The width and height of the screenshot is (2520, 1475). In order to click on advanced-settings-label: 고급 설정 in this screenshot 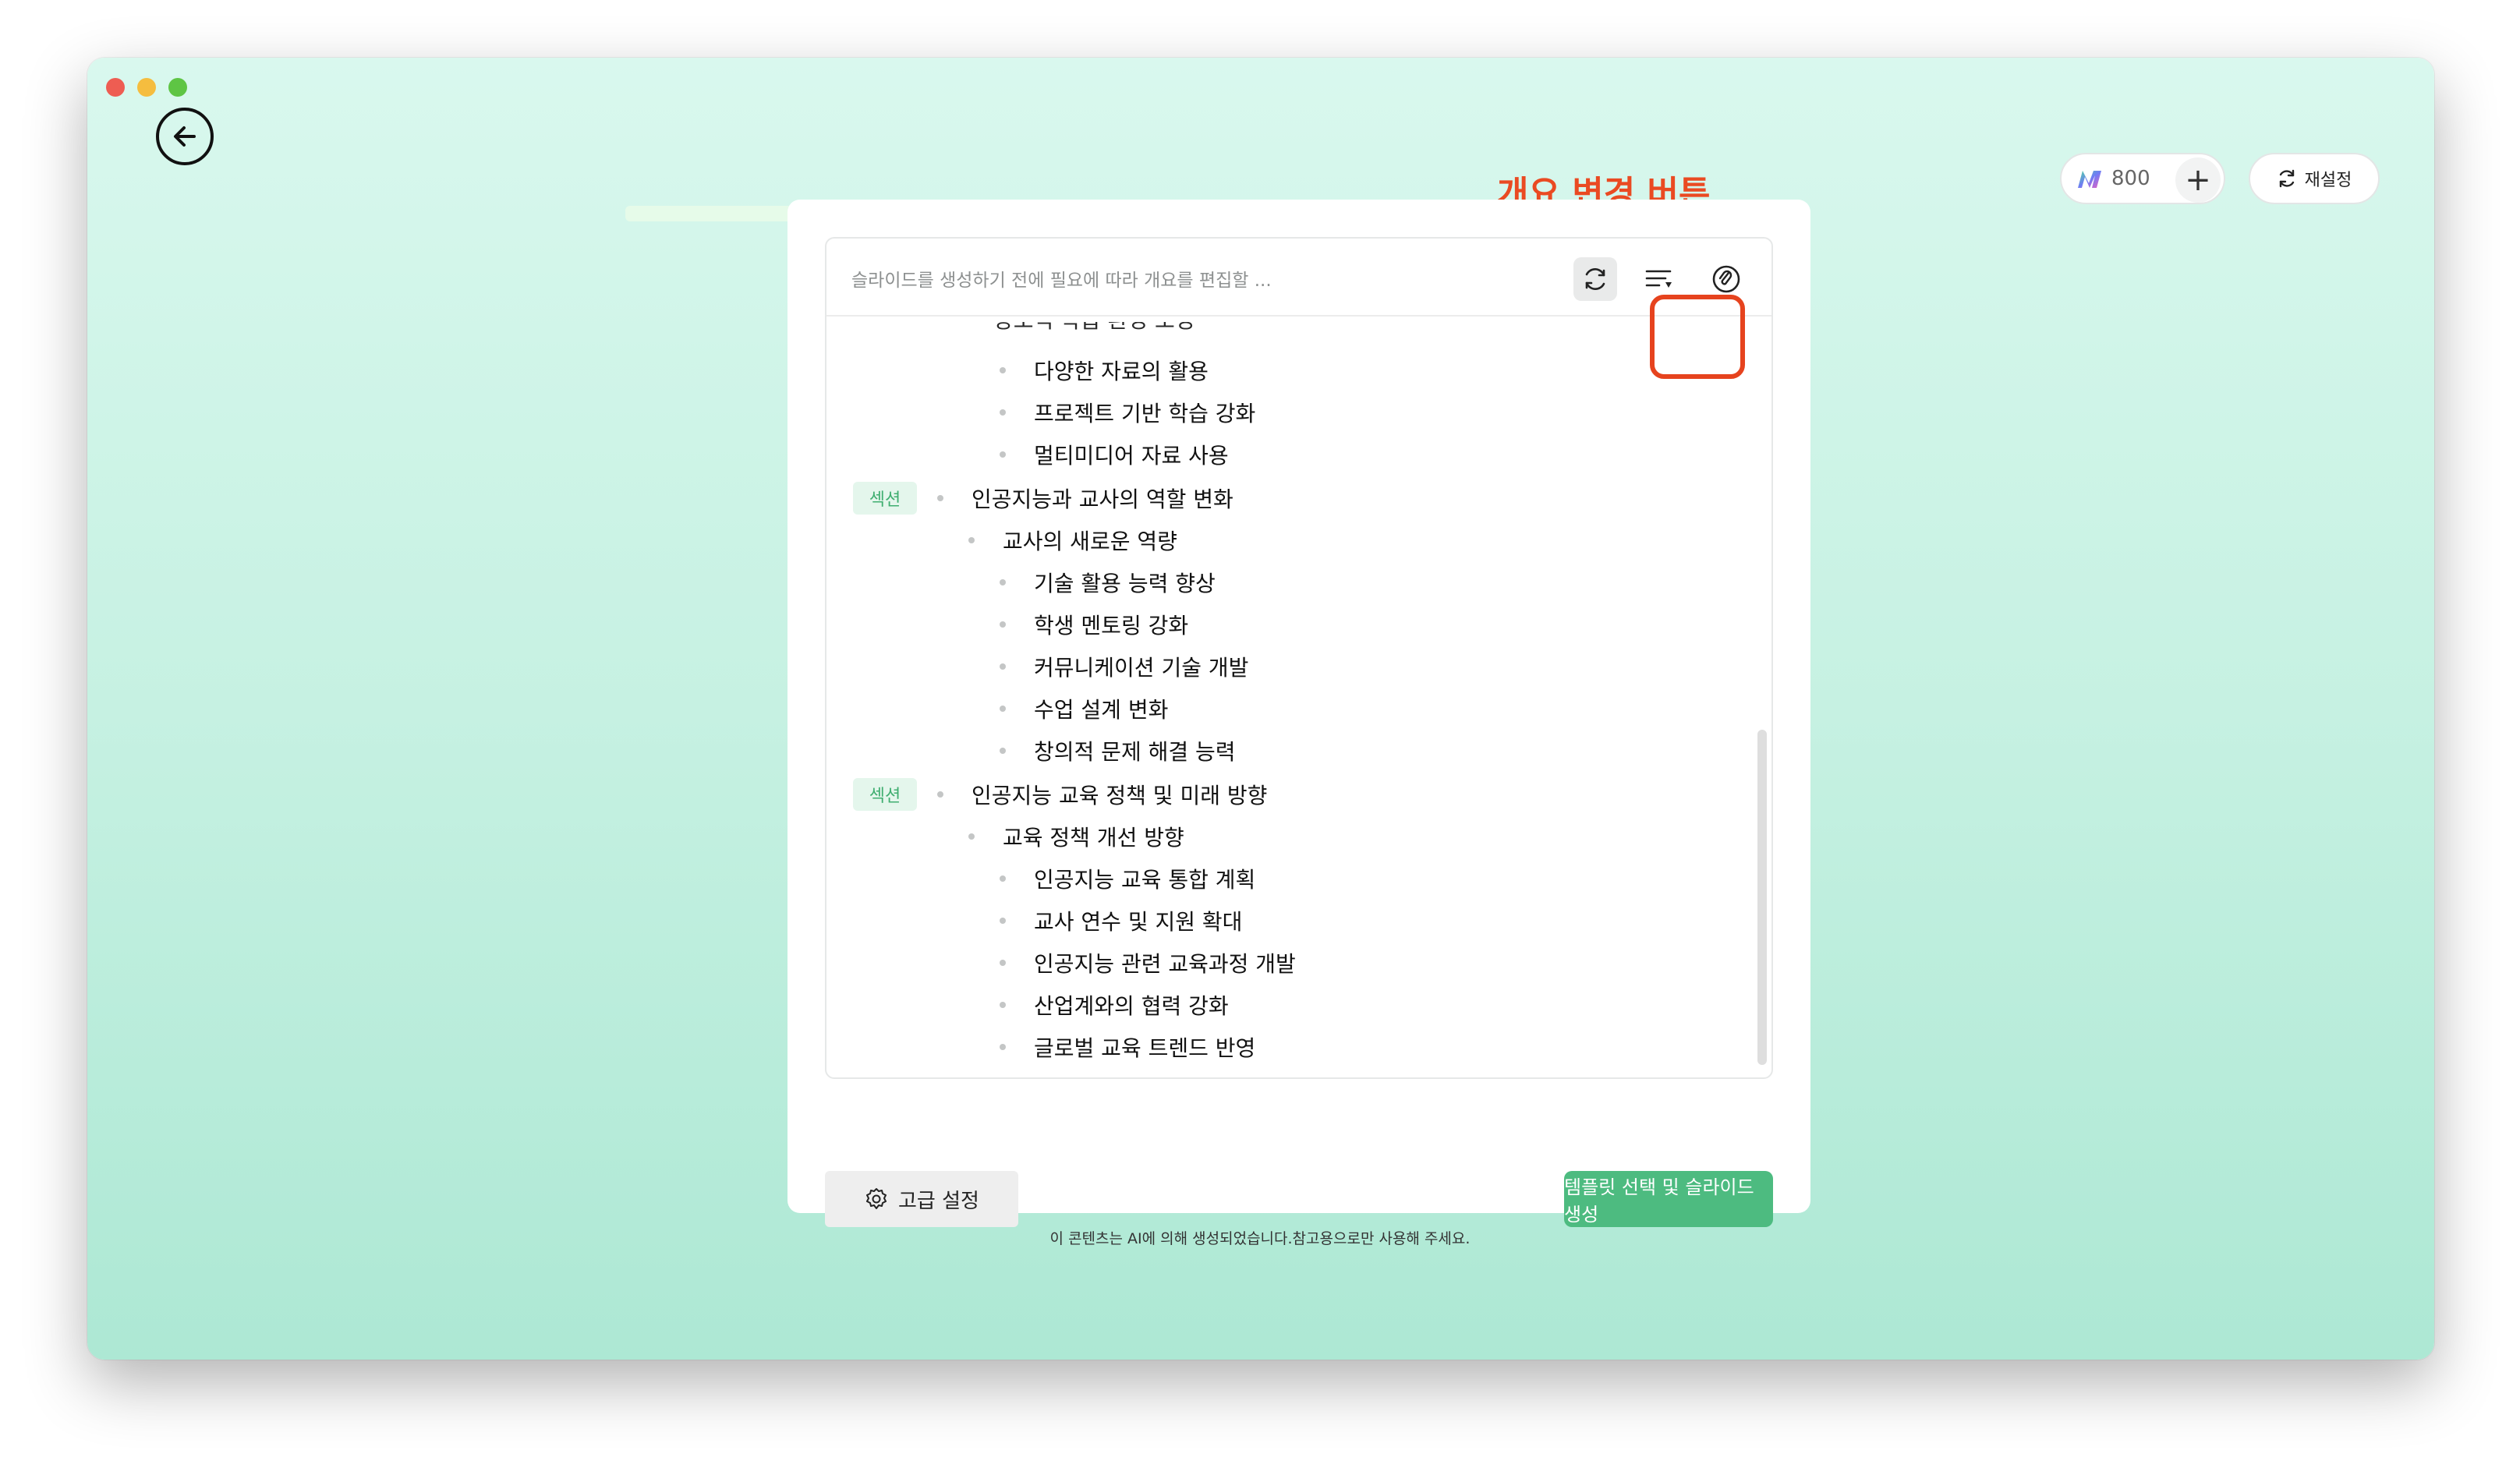, I will do `click(939, 1201)`.